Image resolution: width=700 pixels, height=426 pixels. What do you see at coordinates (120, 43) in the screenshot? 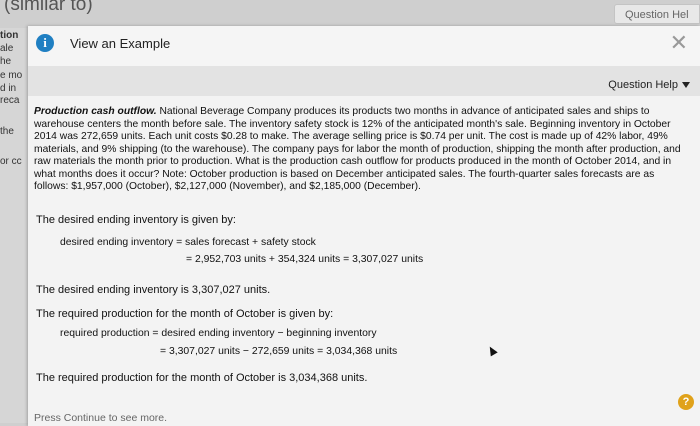
I see `dialog-title: View an Example` at bounding box center [120, 43].